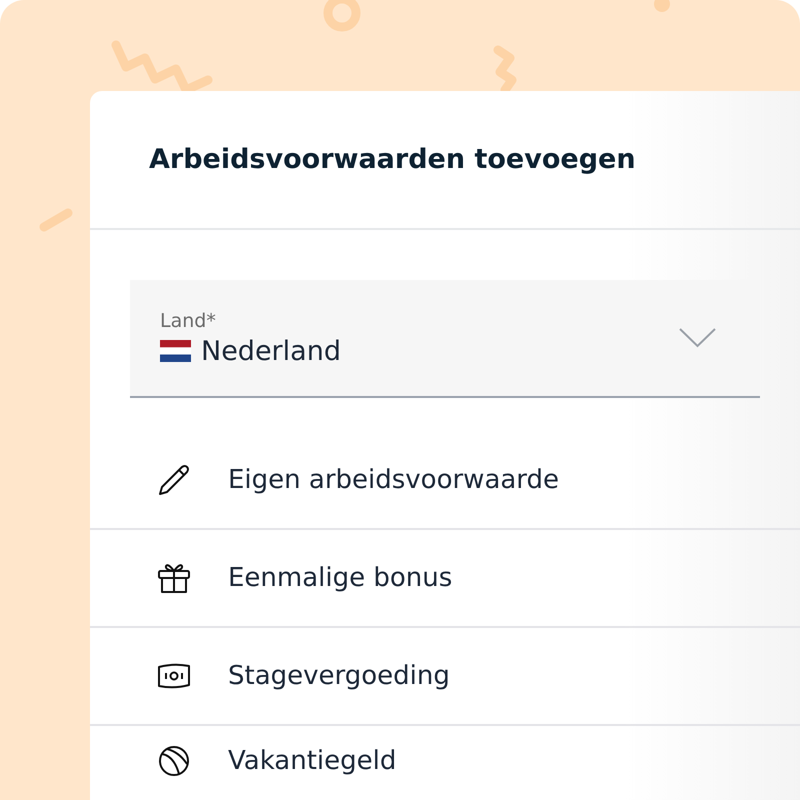  What do you see at coordinates (174, 578) in the screenshot?
I see `gift-icon` at bounding box center [174, 578].